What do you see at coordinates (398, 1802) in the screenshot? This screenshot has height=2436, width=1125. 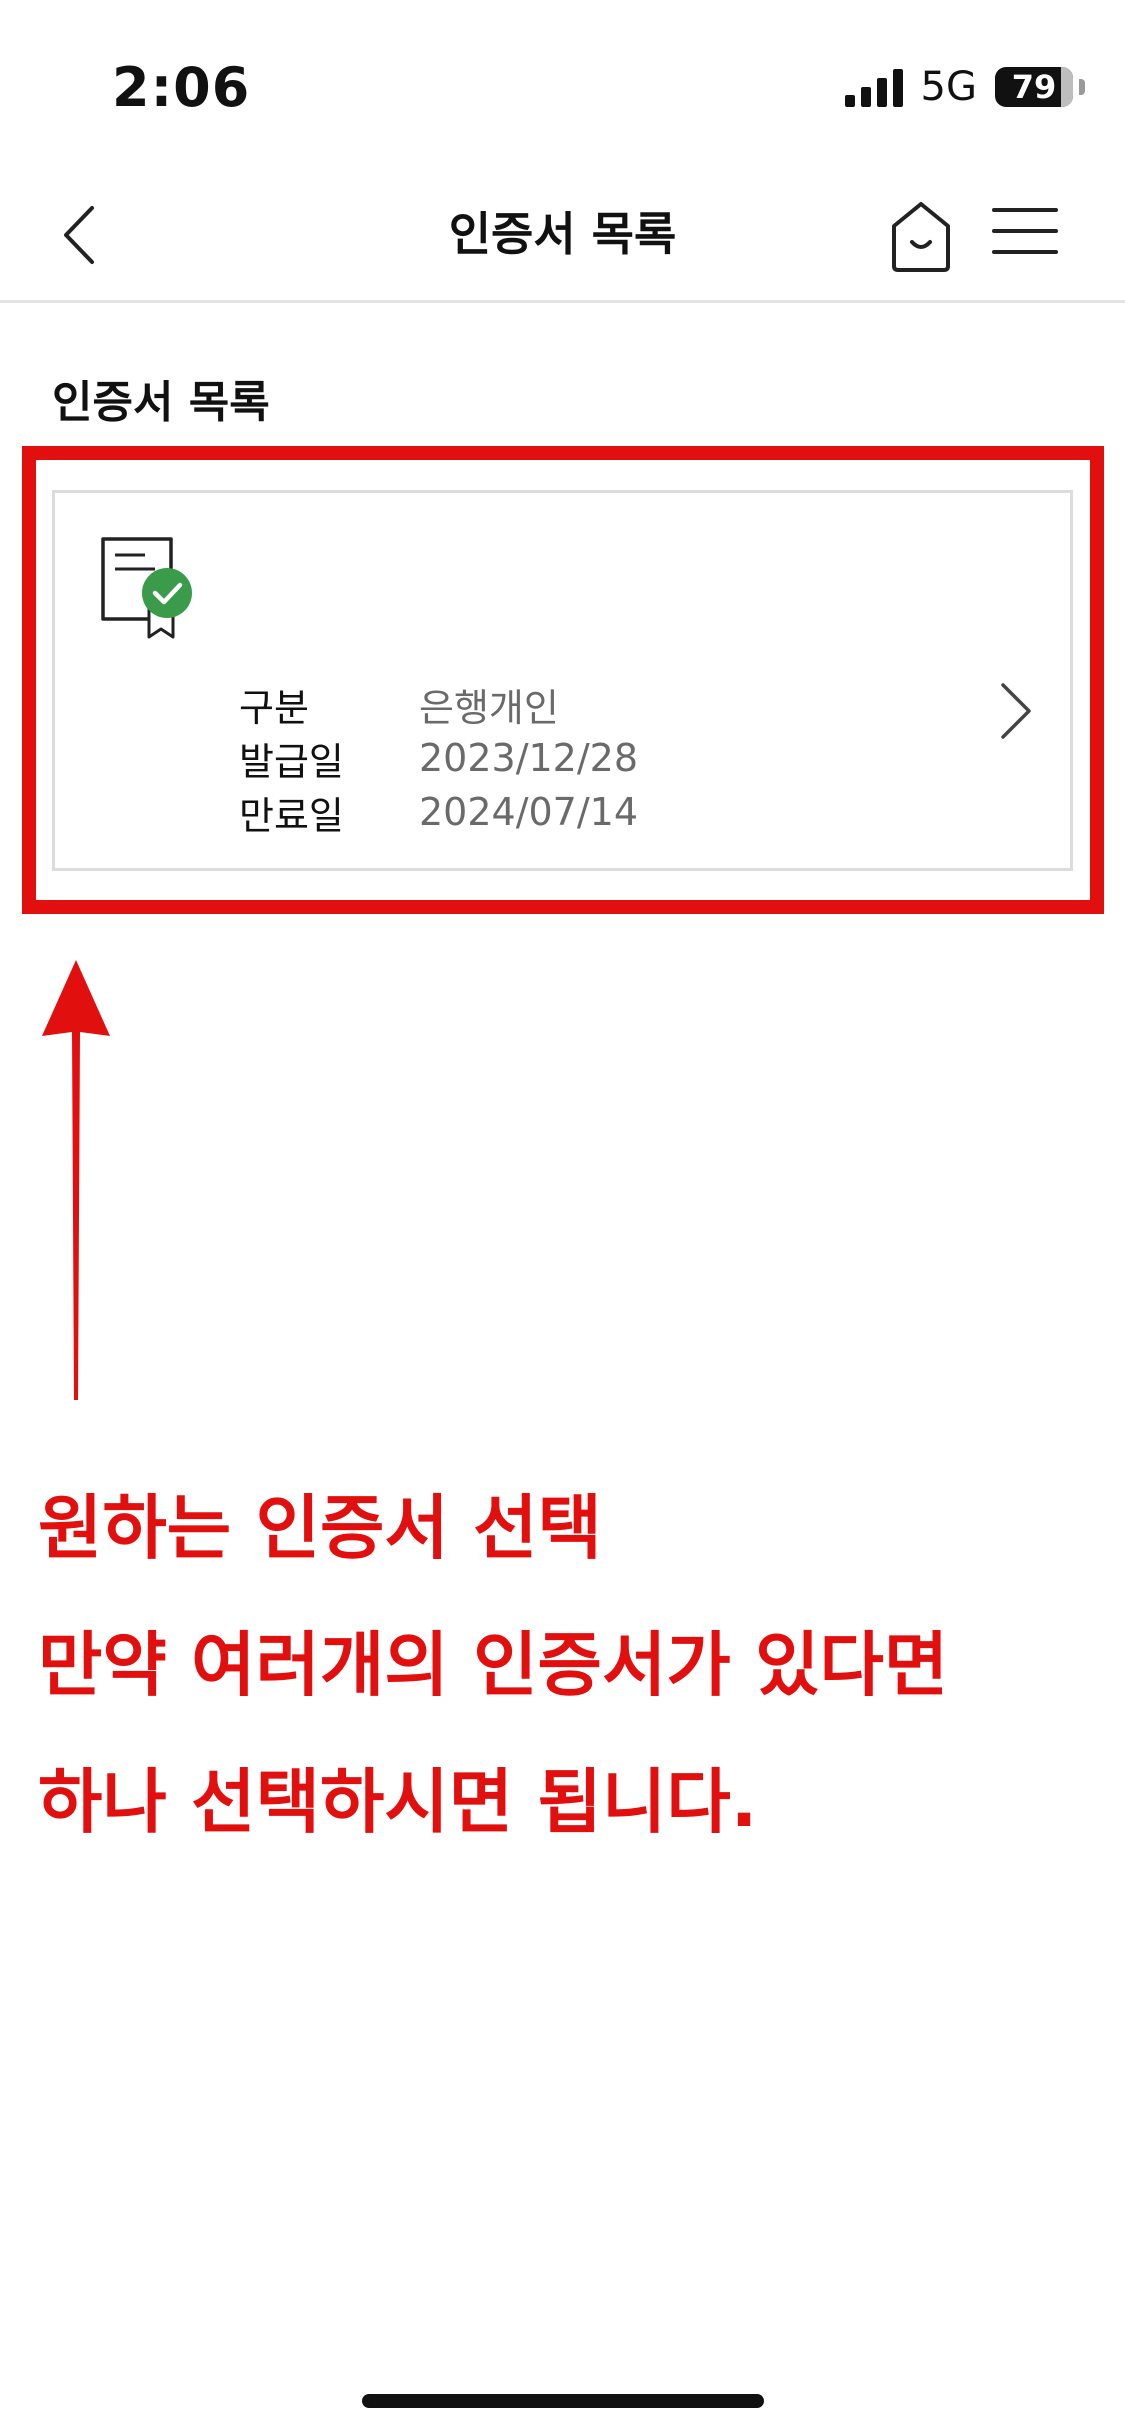 I see `annotation-line: 하나 선택하시면 됩니다.` at bounding box center [398, 1802].